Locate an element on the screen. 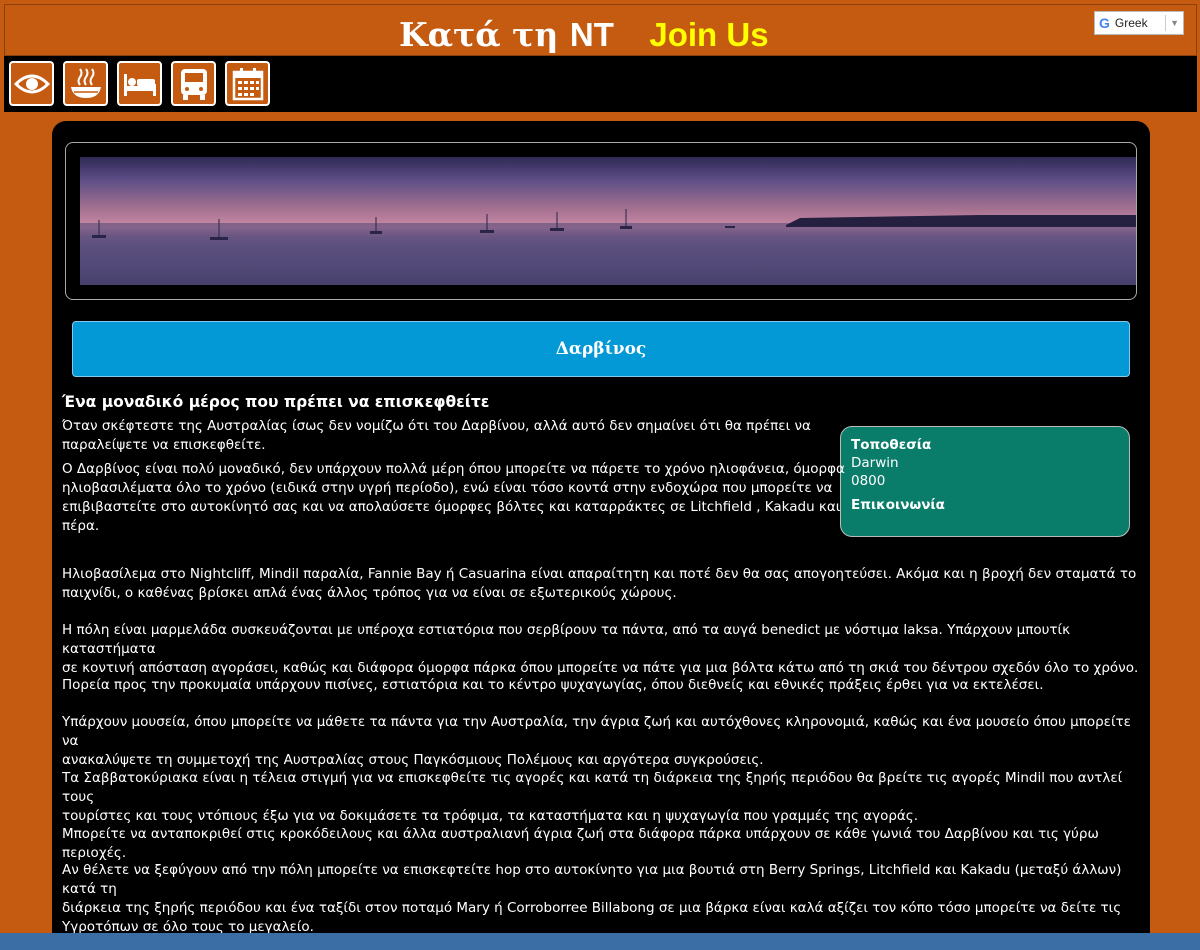  location-city: Darwin is located at coordinates (875, 463).